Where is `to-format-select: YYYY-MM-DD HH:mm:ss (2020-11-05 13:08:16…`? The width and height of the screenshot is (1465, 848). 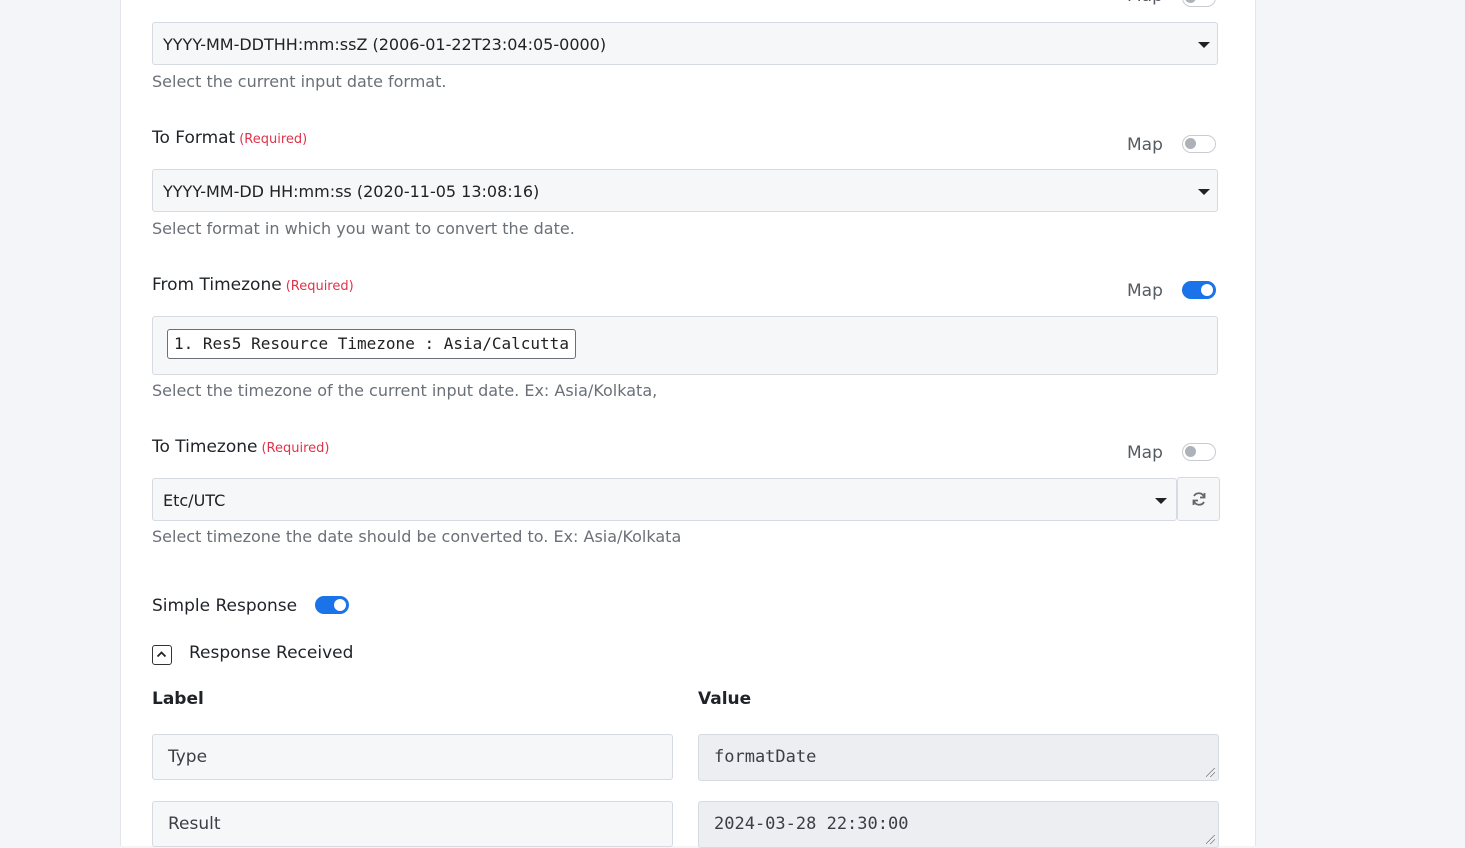
to-format-select: YYYY-MM-DD HH:mm:ss (2020-11-05 13:08:16… is located at coordinates (685, 190).